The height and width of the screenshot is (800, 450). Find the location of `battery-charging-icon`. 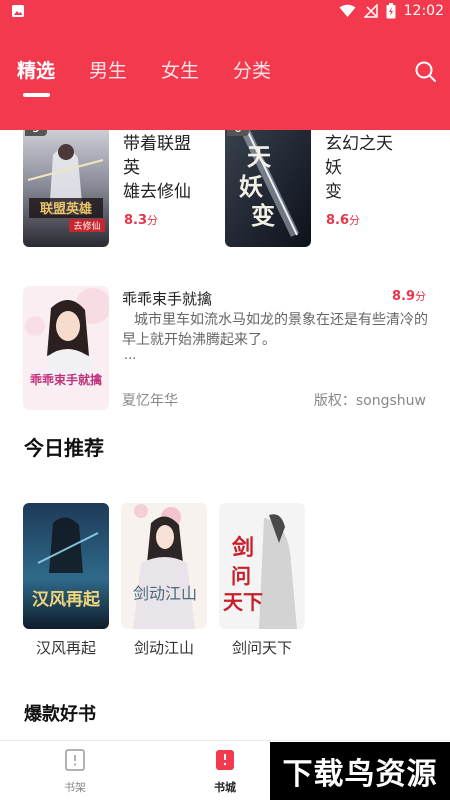

battery-charging-icon is located at coordinates (391, 11).